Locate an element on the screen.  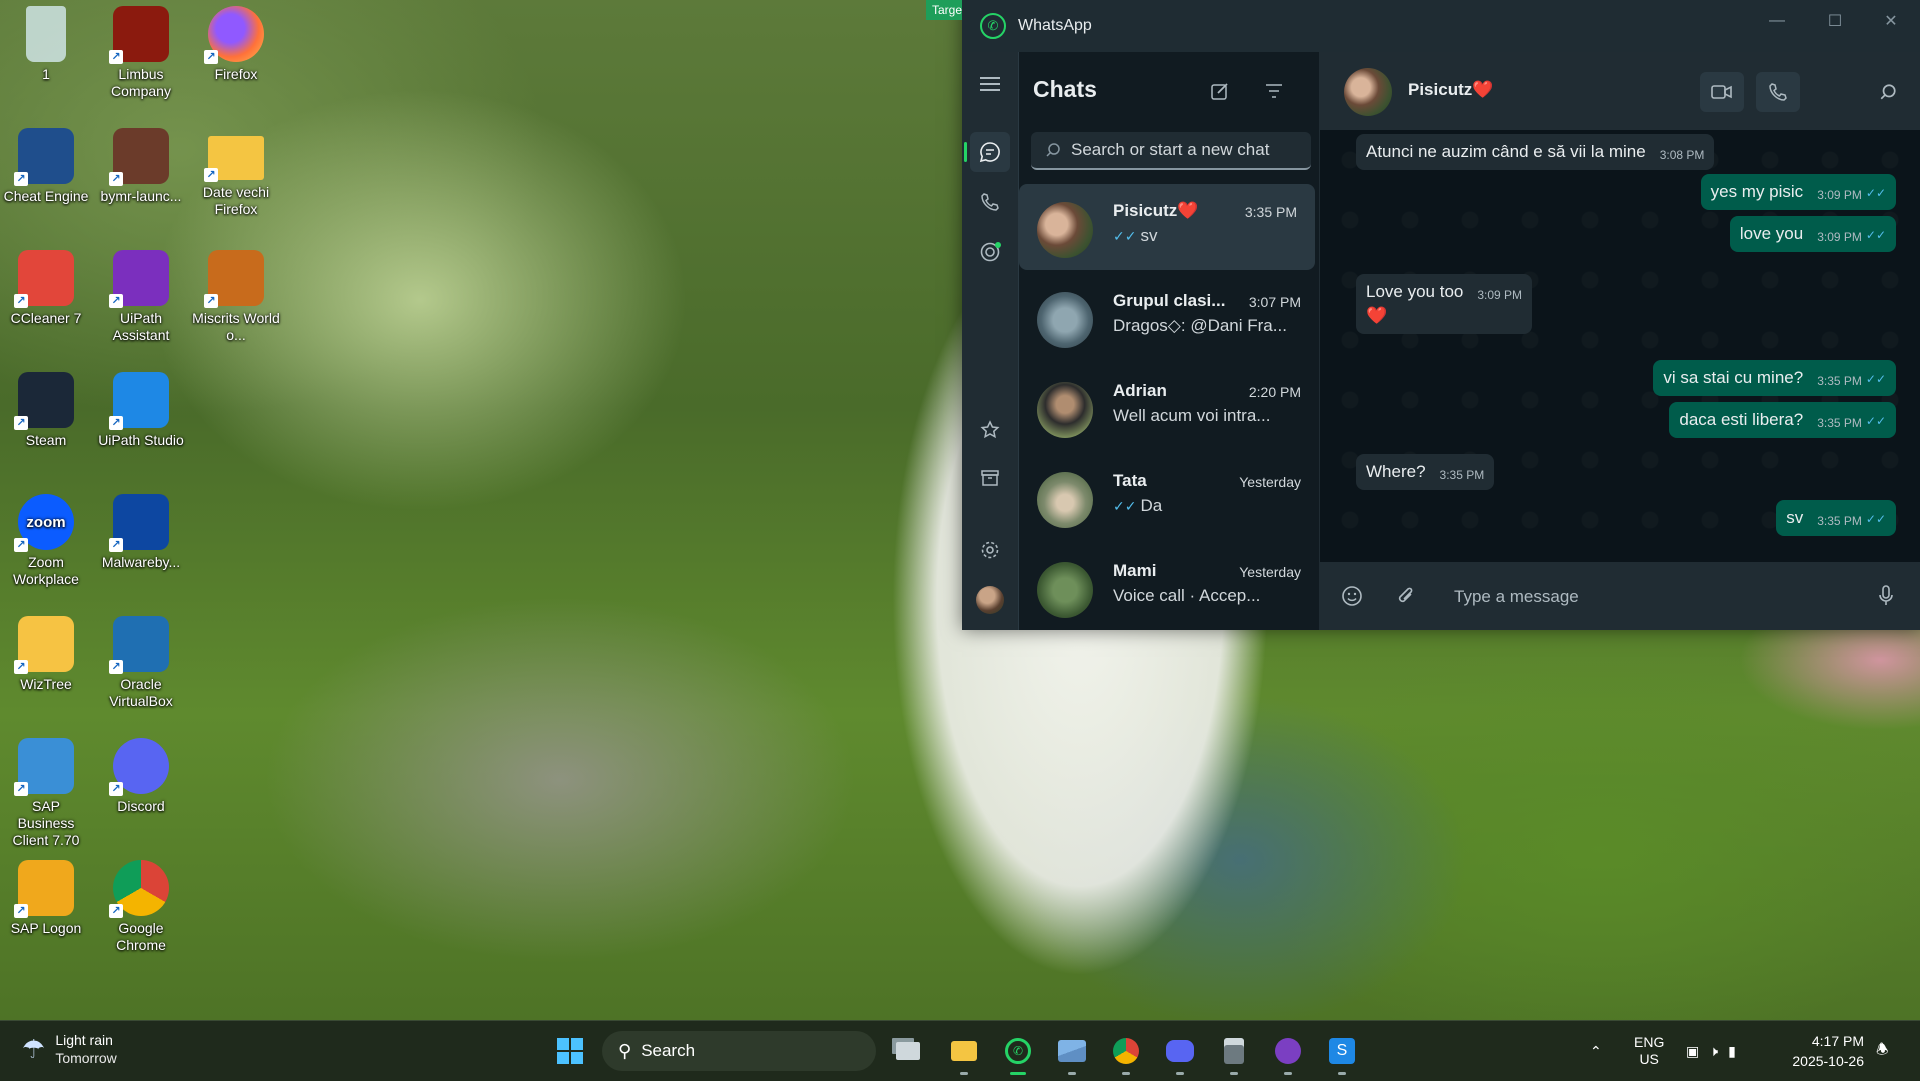
uipath-studio-taskbar-button: S is located at coordinates (1342, 1053).